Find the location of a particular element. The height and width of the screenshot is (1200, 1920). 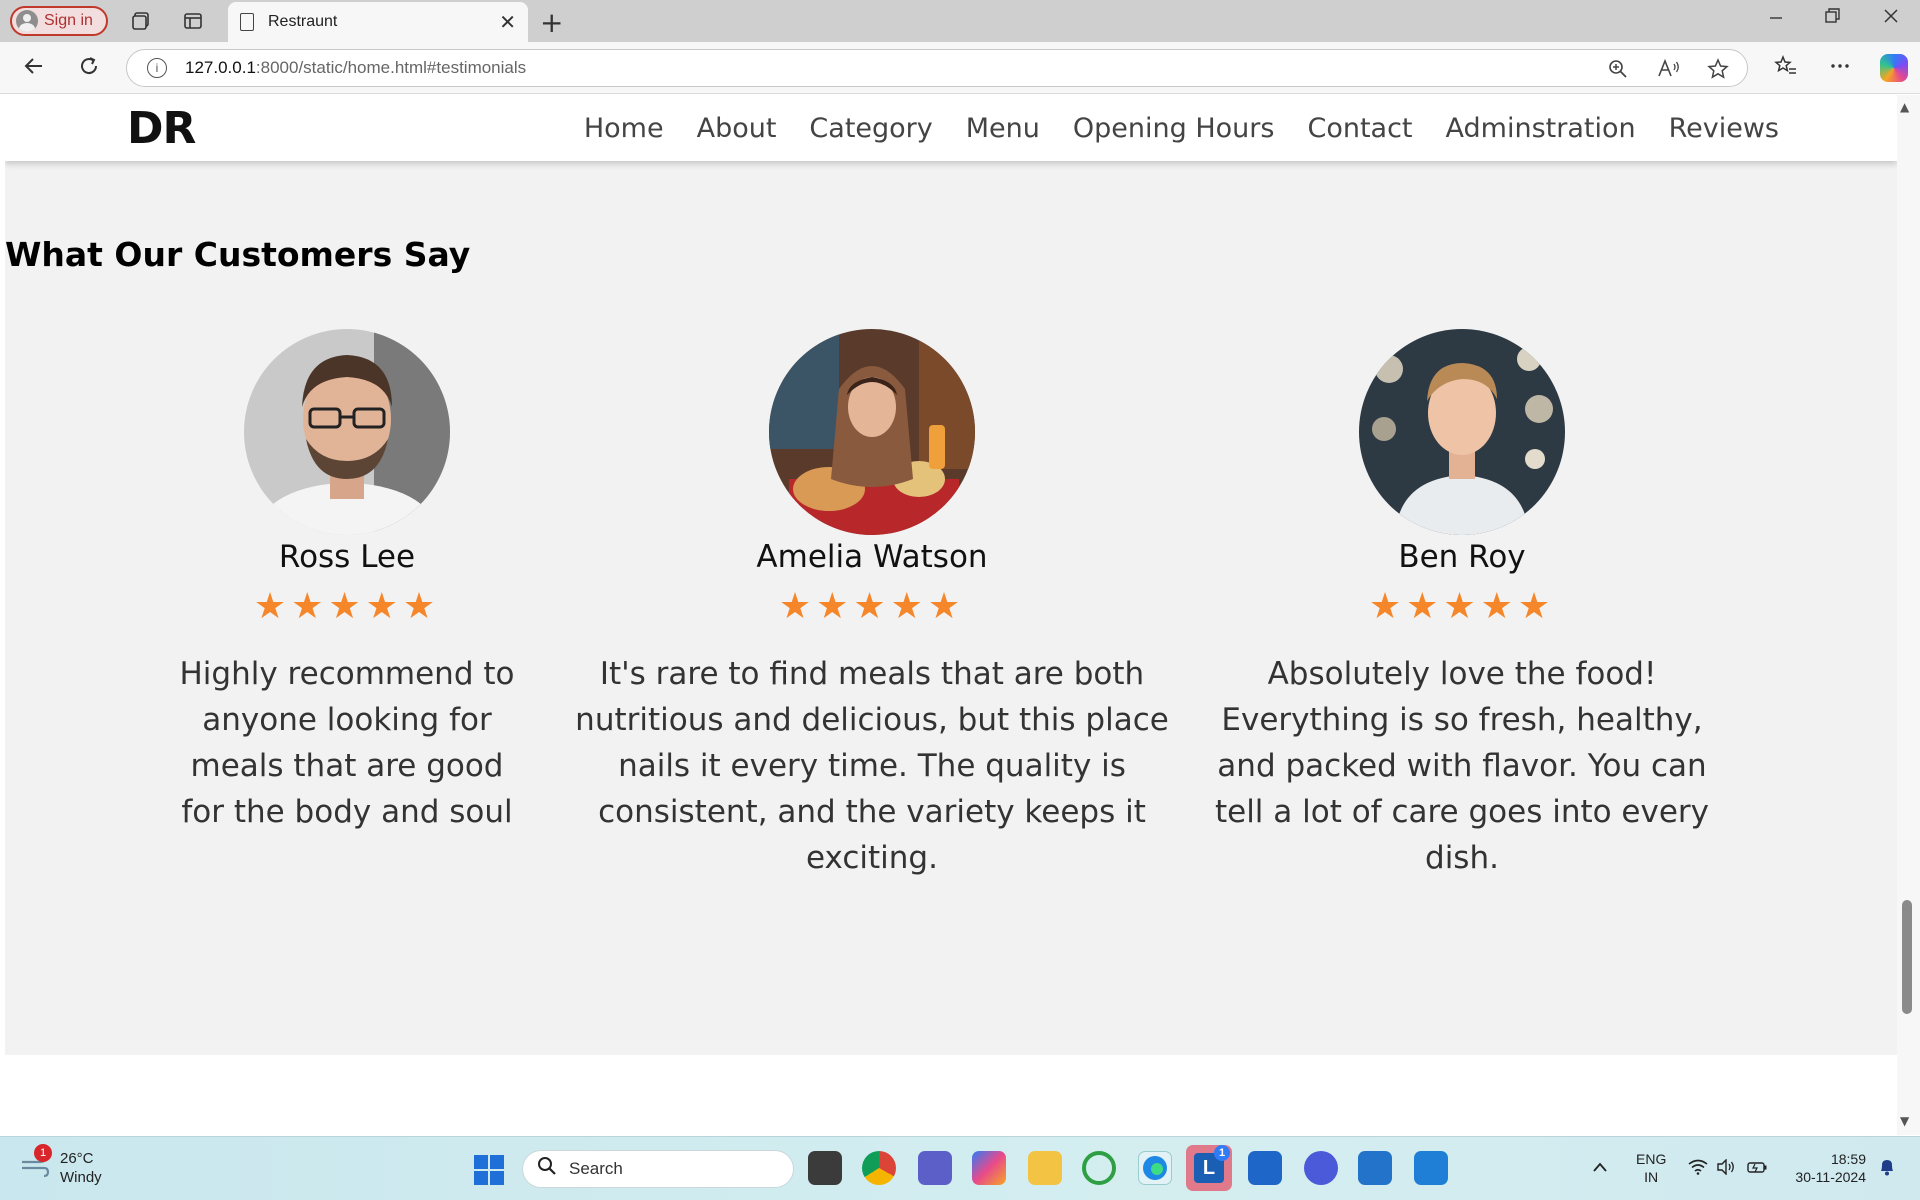

language-indicator: ENG IN is located at coordinates (1651, 1168).